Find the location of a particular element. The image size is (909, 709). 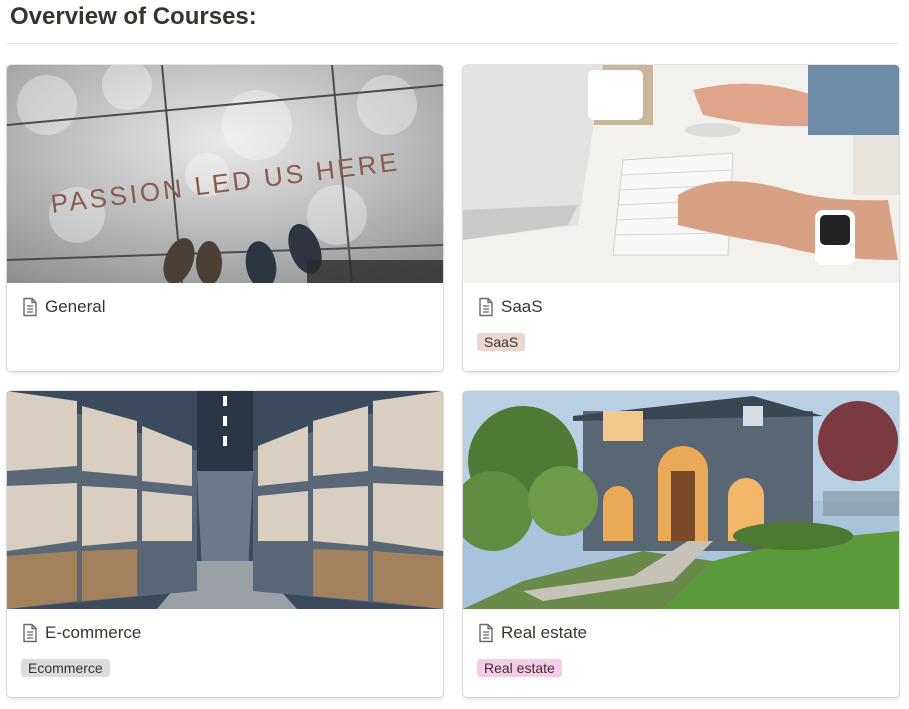

card-tag: SaaS is located at coordinates (501, 342).